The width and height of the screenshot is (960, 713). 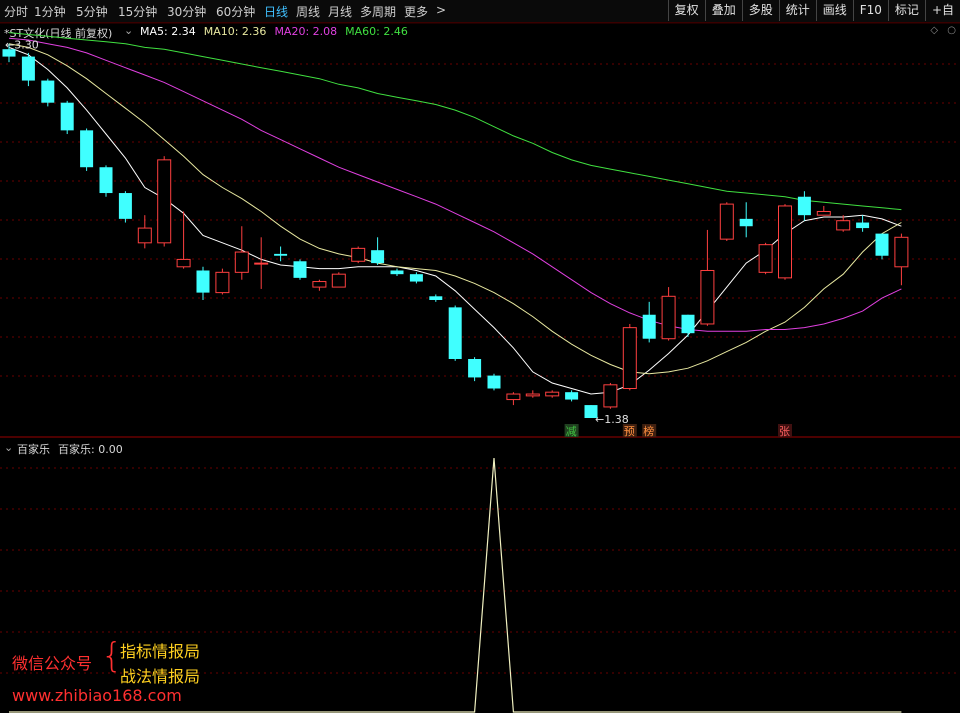 I want to click on signal-tag-text: 张, so click(x=784, y=431).